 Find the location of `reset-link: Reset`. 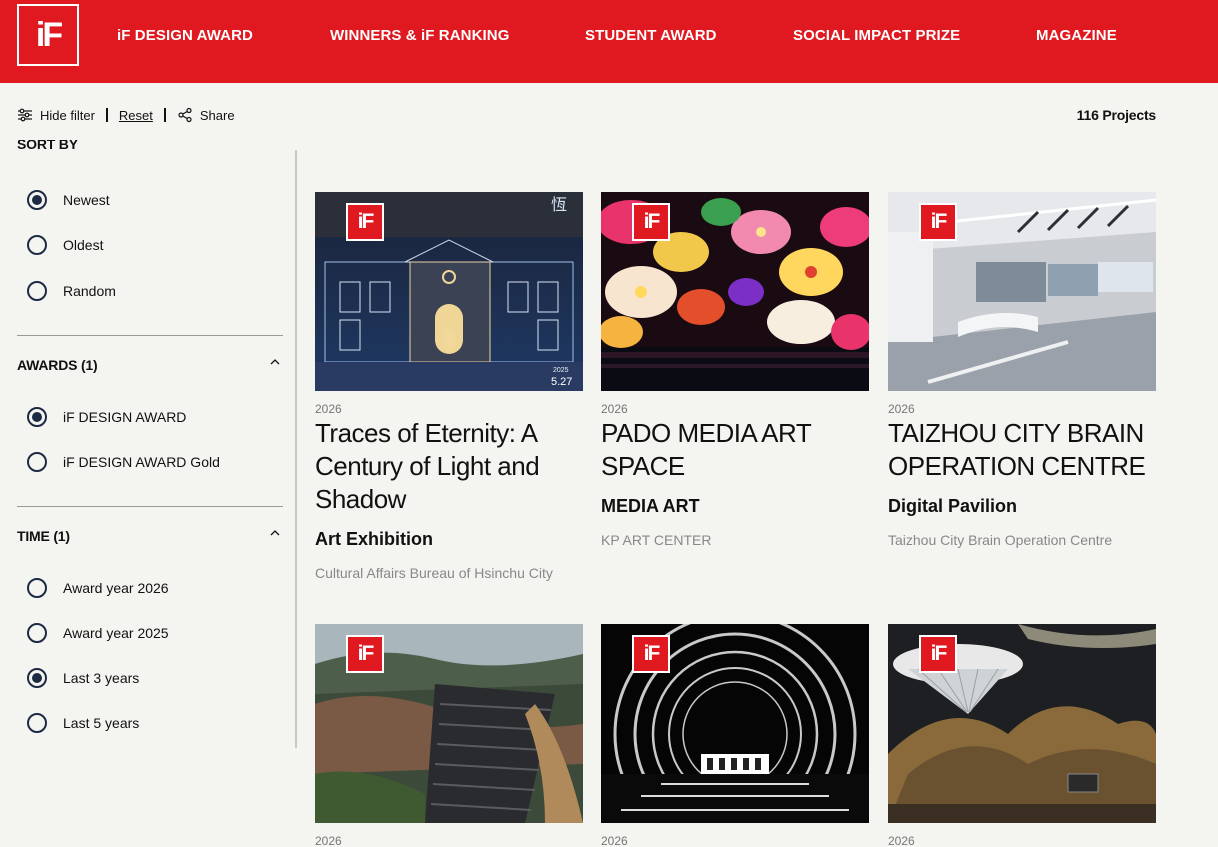

reset-link: Reset is located at coordinates (136, 115).